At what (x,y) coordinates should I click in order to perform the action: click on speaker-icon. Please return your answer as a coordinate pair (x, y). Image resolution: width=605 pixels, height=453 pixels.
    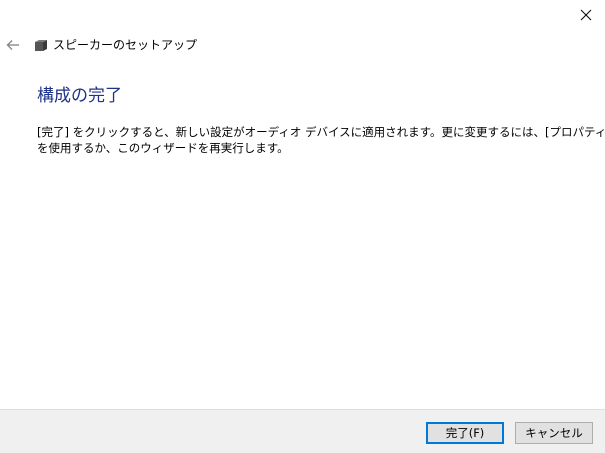
    Looking at the image, I should click on (41, 45).